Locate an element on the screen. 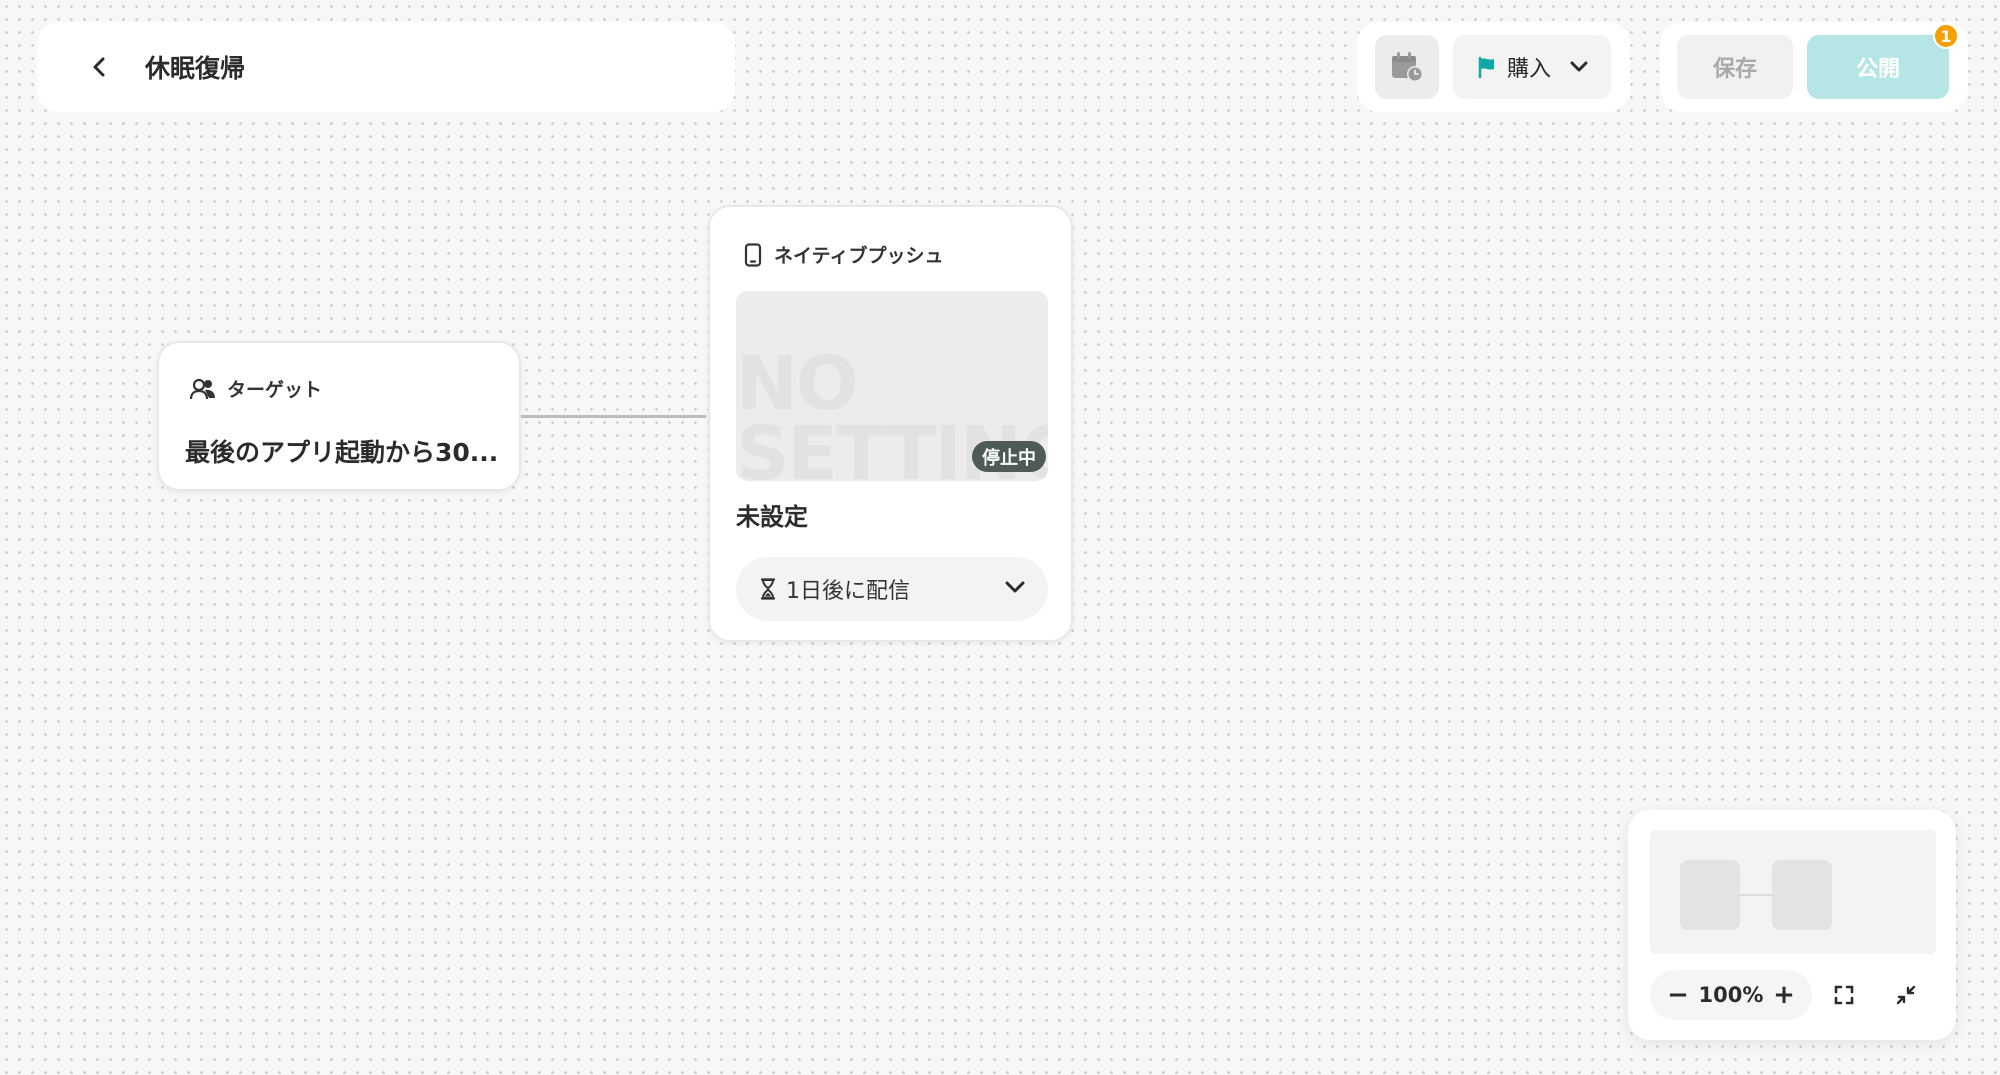 This screenshot has width=2000, height=1075. target-node-type: ターゲット is located at coordinates (275, 390).